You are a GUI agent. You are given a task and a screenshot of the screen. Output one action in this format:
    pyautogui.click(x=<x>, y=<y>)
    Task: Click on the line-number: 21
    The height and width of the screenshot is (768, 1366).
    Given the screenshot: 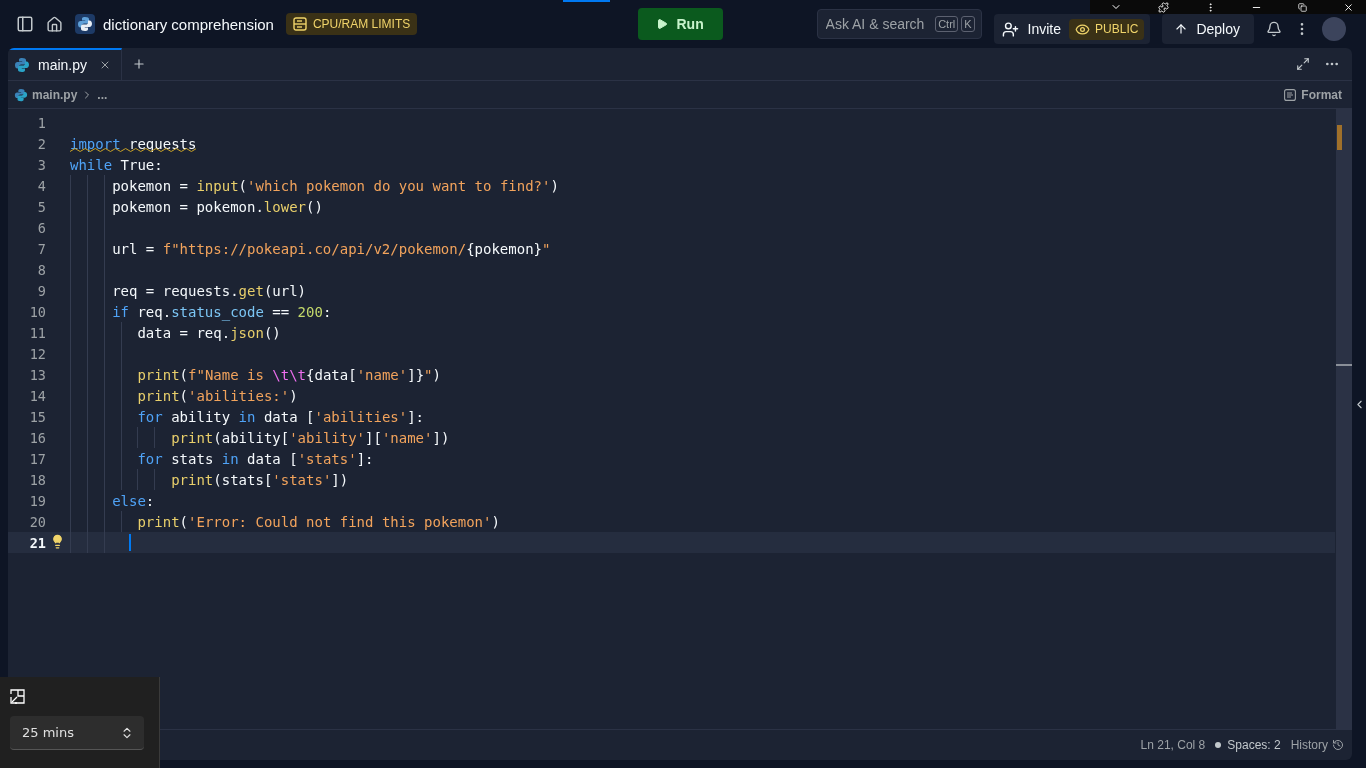 What is the action you would take?
    pyautogui.click(x=37, y=542)
    